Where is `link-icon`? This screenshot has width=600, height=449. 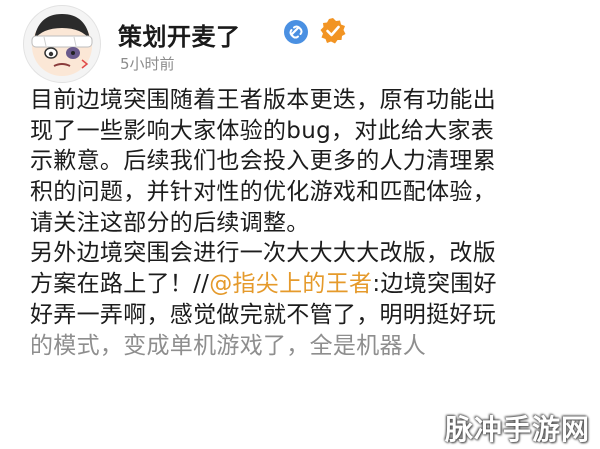 link-icon is located at coordinates (296, 32).